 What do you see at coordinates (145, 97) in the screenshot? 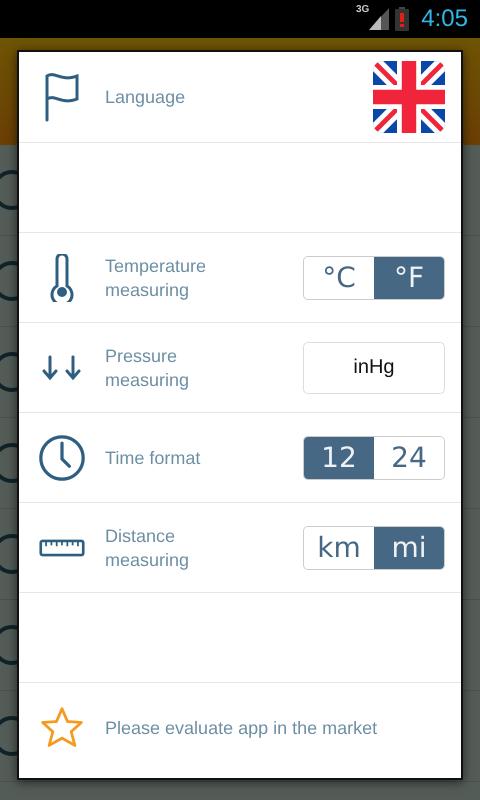
I see `setting-label: Language` at bounding box center [145, 97].